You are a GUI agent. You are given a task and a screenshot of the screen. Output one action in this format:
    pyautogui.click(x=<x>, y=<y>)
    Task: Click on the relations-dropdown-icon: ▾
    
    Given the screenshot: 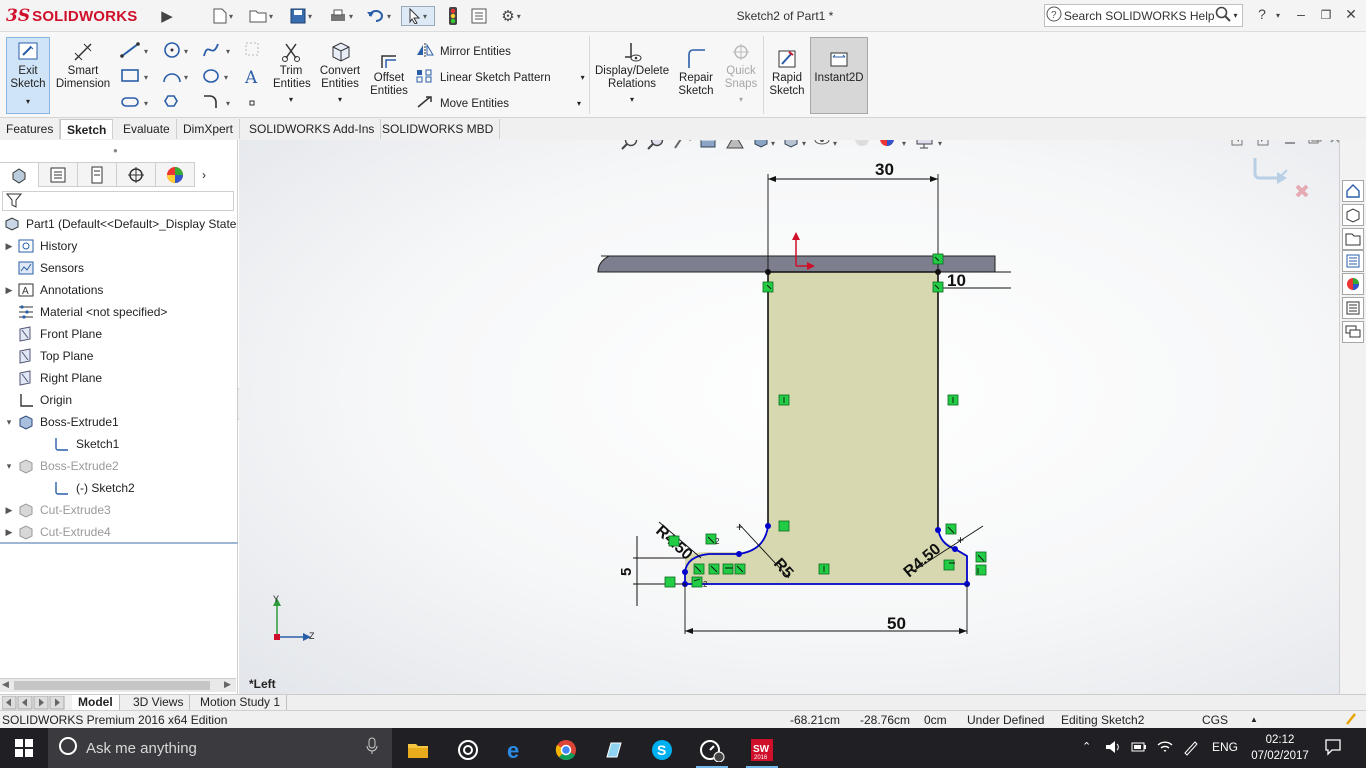 What is the action you would take?
    pyautogui.click(x=632, y=99)
    